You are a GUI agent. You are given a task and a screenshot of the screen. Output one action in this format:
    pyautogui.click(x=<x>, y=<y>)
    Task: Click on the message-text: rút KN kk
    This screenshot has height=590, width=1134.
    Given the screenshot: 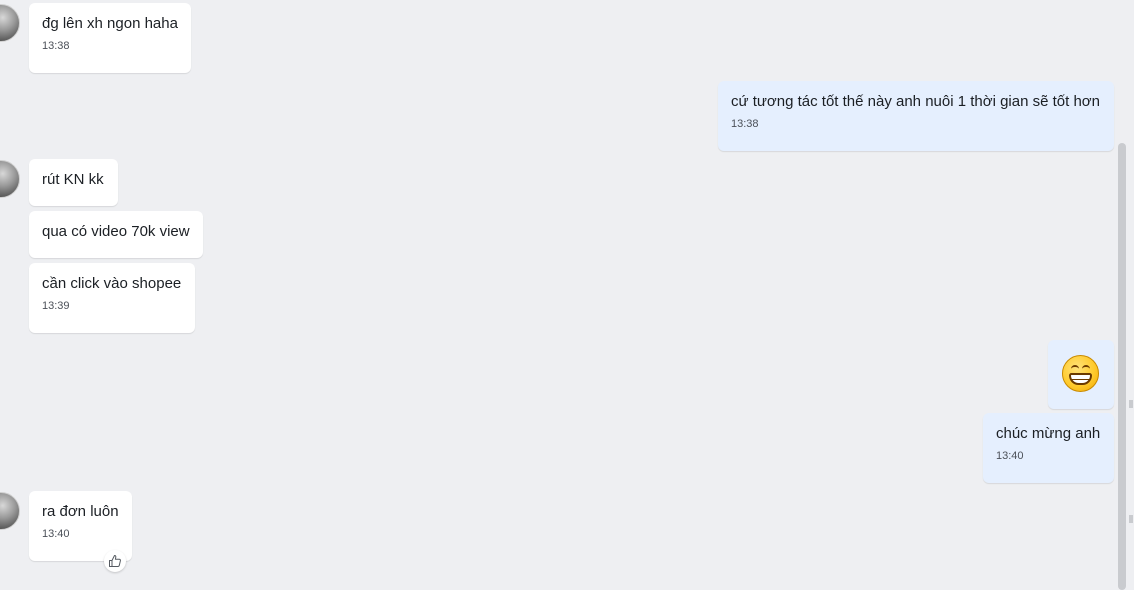 What is the action you would take?
    pyautogui.click(x=73, y=179)
    